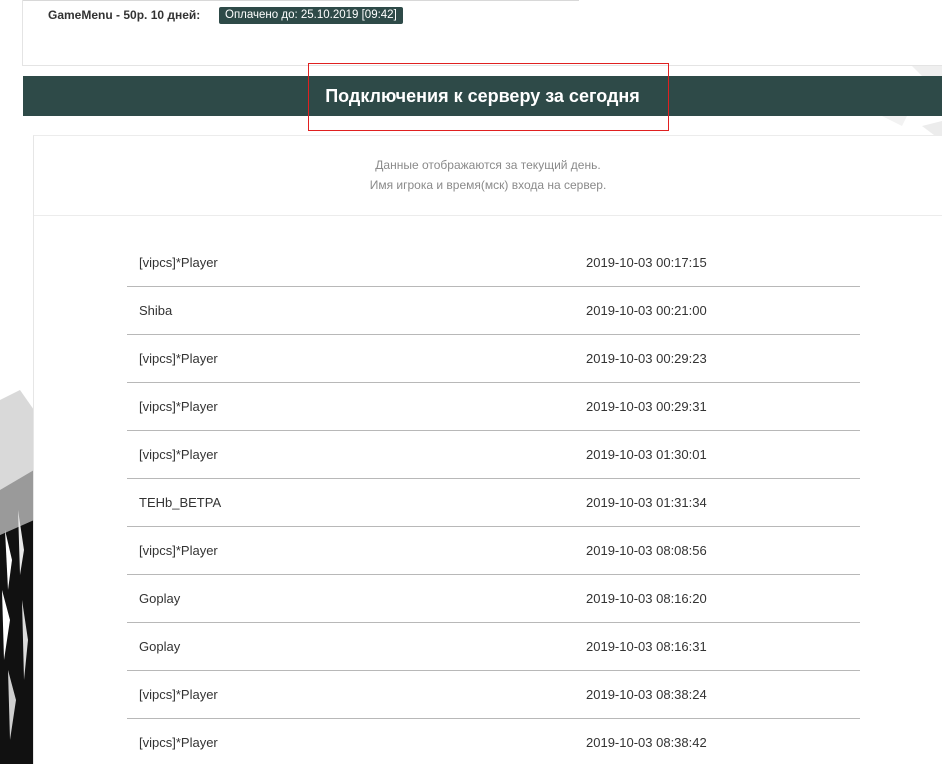  I want to click on connect-time: 2019-10-03 01:31:34, so click(717, 503).